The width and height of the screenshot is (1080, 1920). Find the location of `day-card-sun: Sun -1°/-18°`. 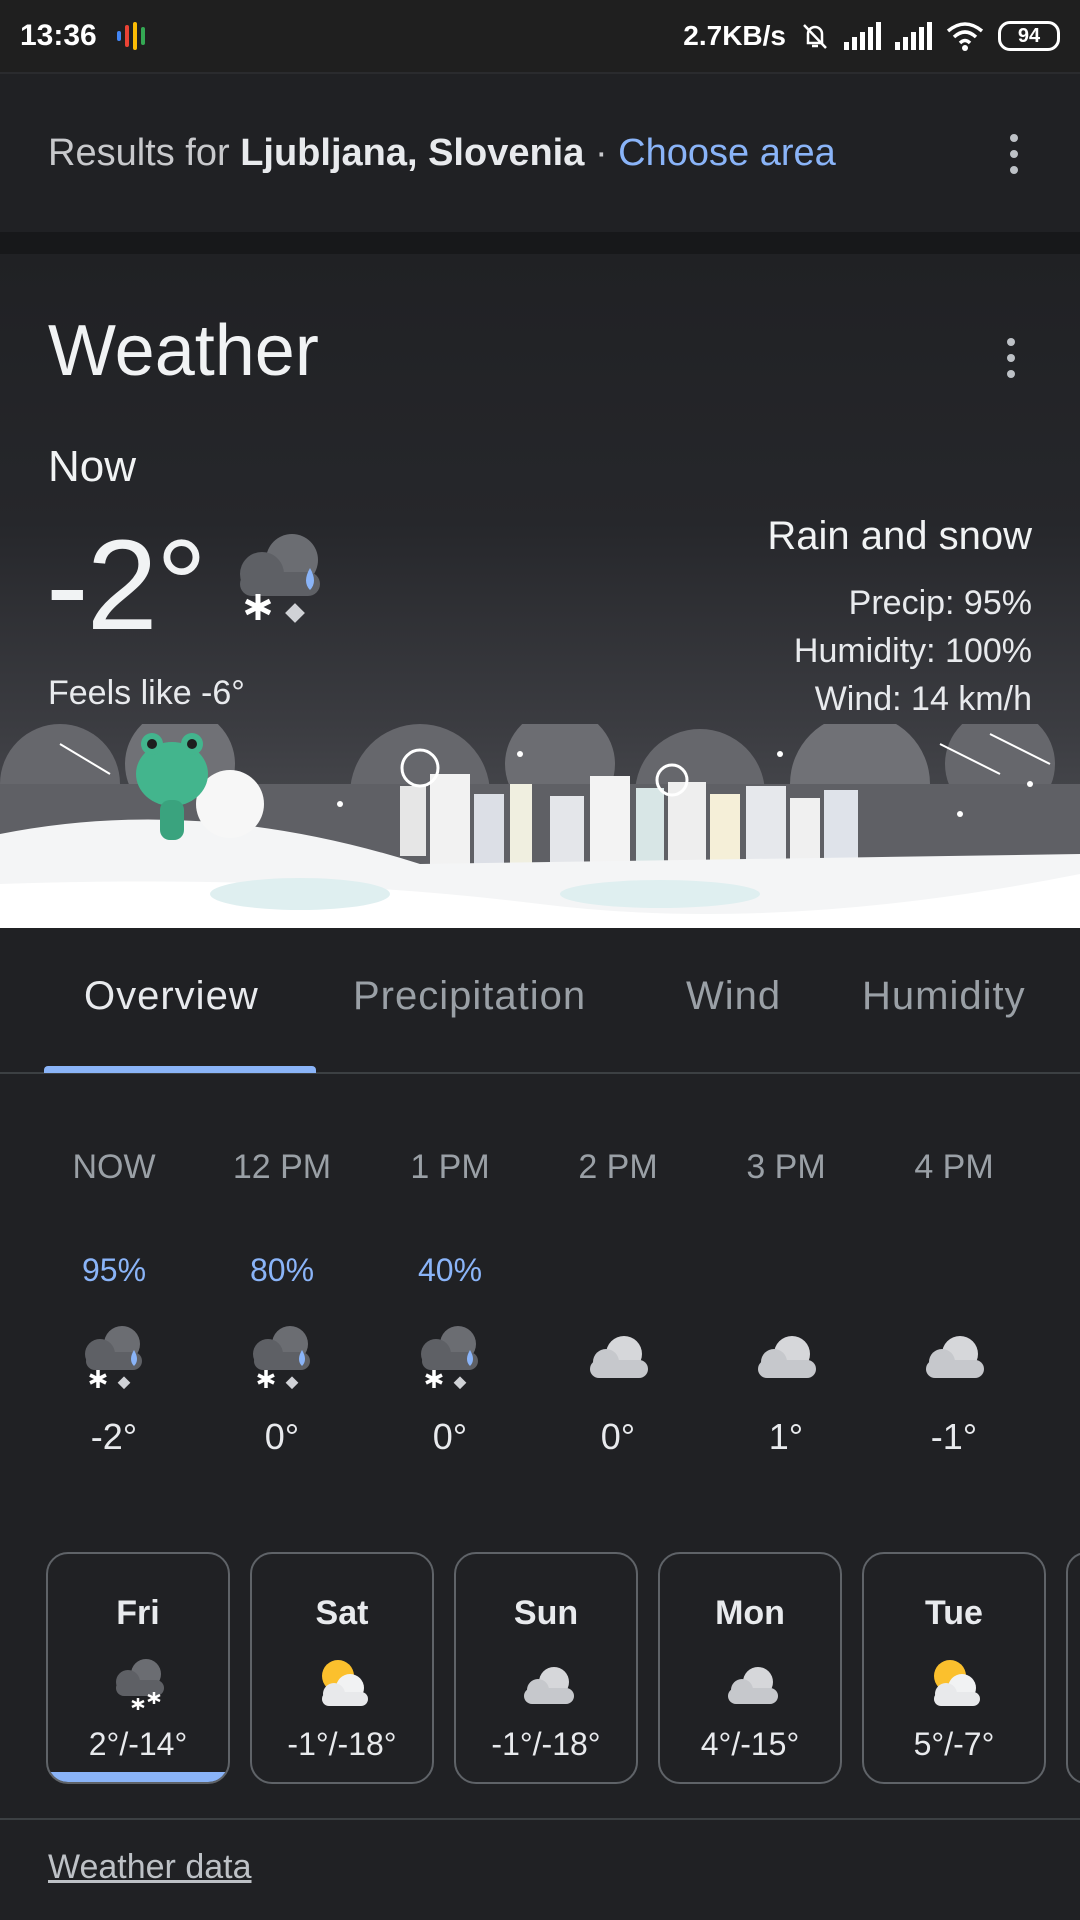

day-card-sun: Sun -1°/-18° is located at coordinates (546, 1668).